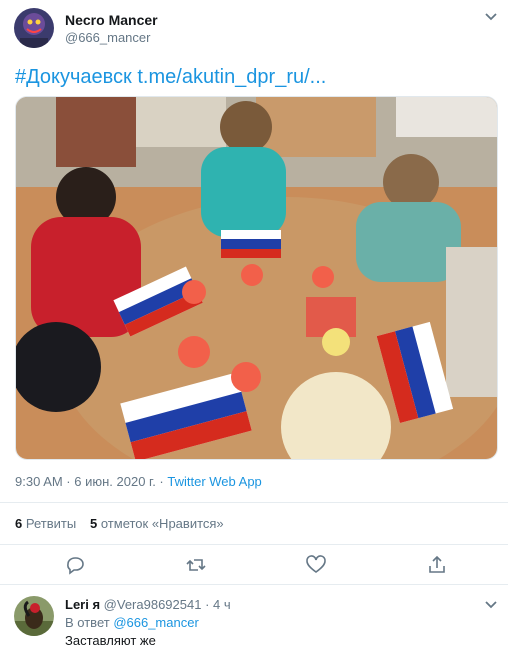 This screenshot has height=660, width=508. Describe the element at coordinates (111, 20) in the screenshot. I see `author-name: Necro Mancer` at that location.